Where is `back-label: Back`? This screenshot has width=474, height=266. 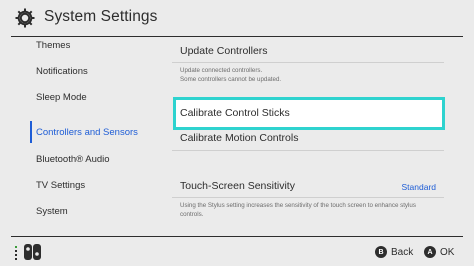 back-label: Back is located at coordinates (402, 252).